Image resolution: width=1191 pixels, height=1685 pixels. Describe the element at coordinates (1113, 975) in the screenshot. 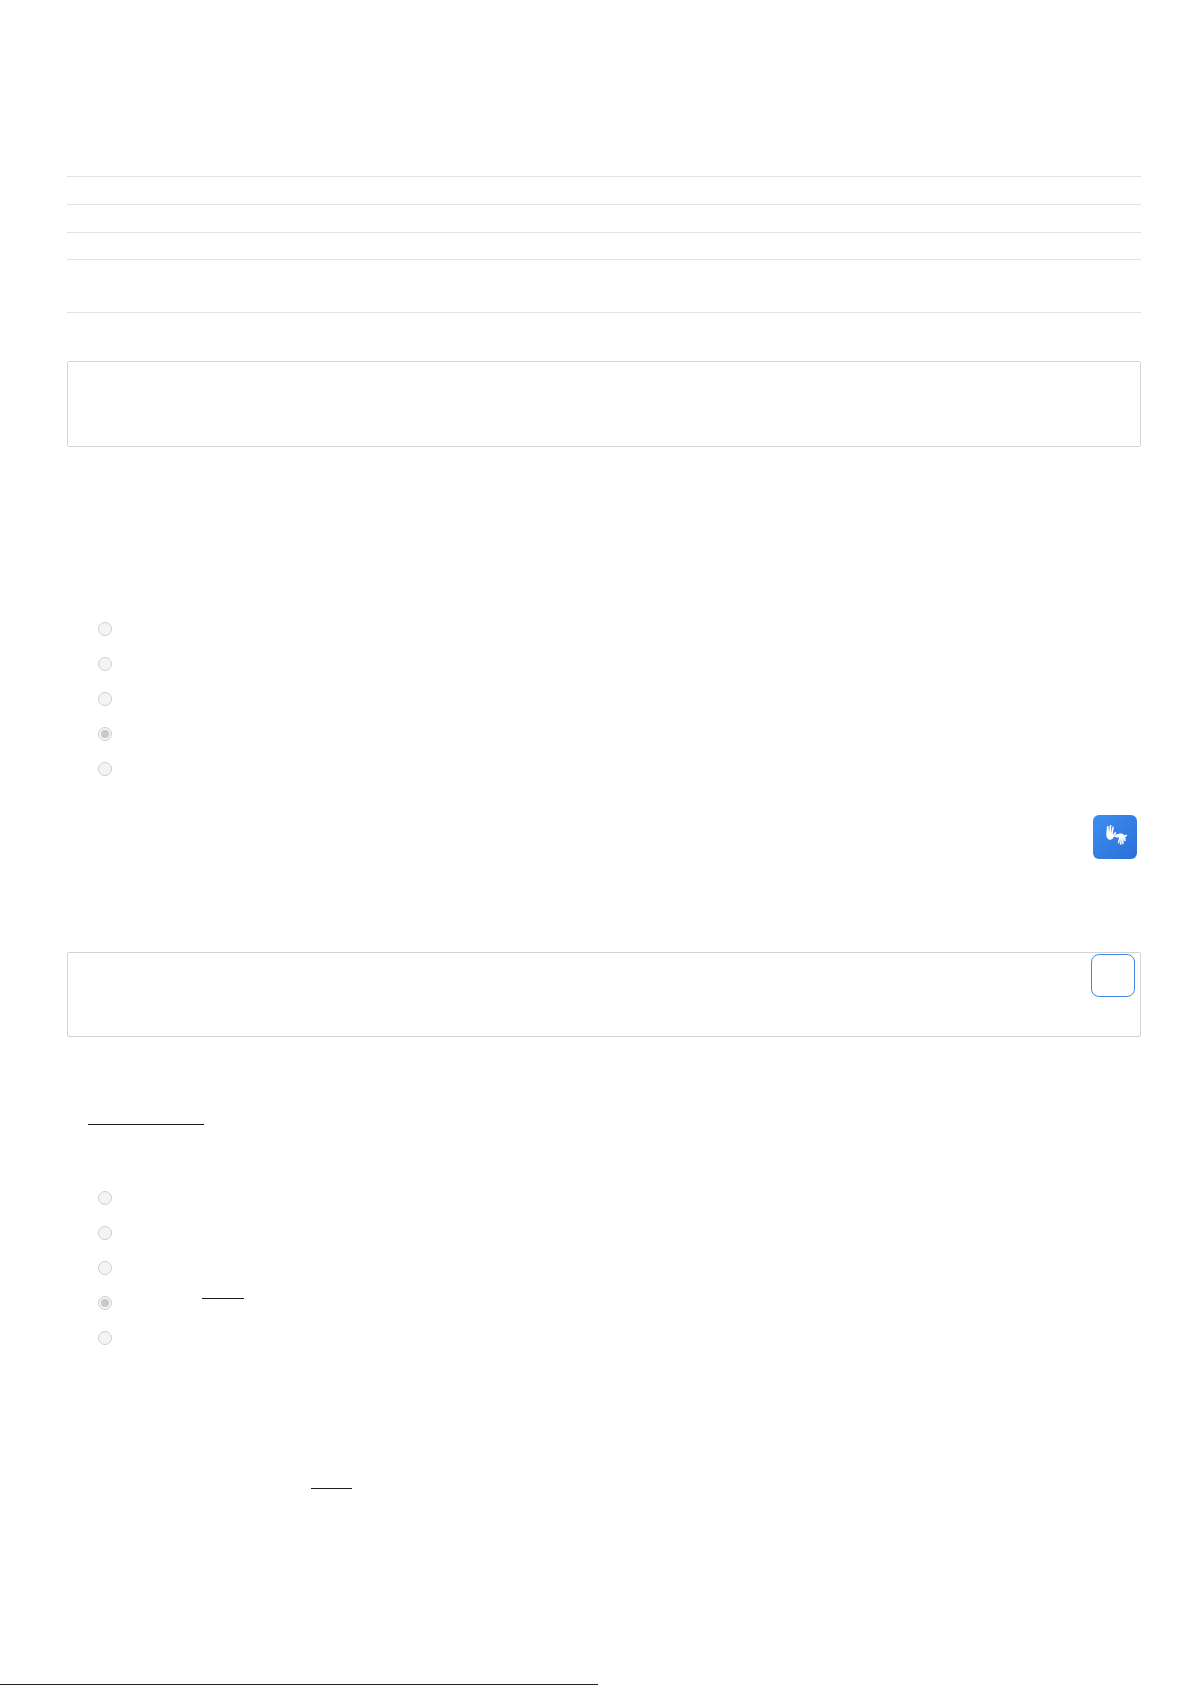

I see `square-button` at that location.